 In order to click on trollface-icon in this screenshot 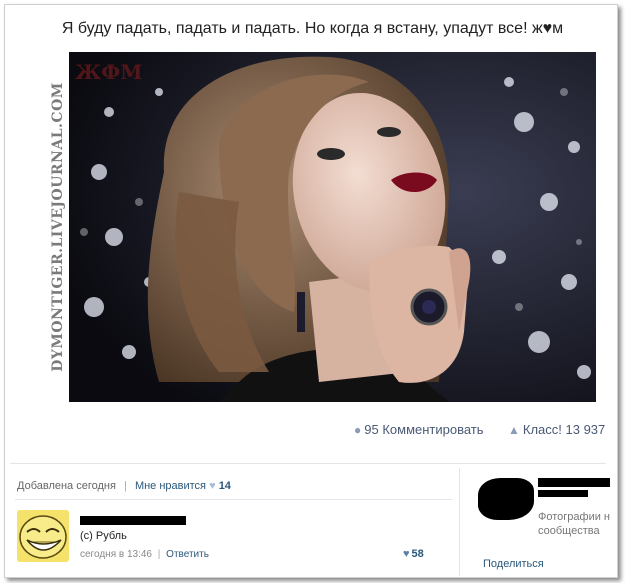, I will do `click(43, 536)`.